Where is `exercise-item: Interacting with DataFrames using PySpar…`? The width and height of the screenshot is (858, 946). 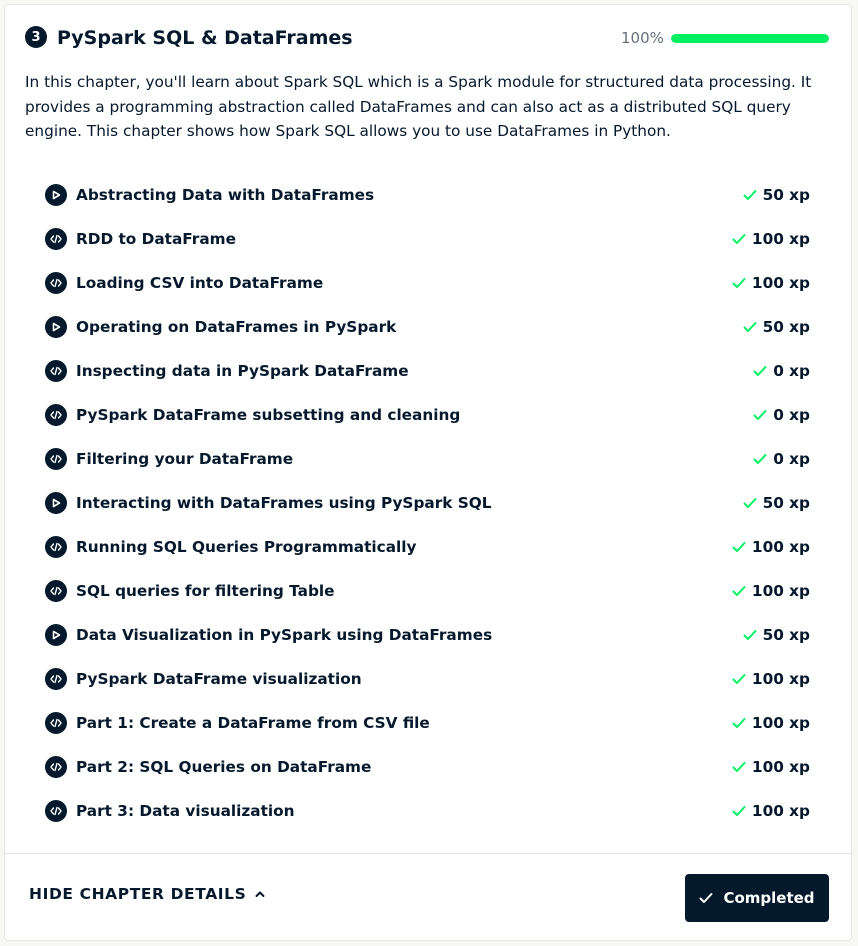
exercise-item: Interacting with DataFrames using PySpar… is located at coordinates (430, 503).